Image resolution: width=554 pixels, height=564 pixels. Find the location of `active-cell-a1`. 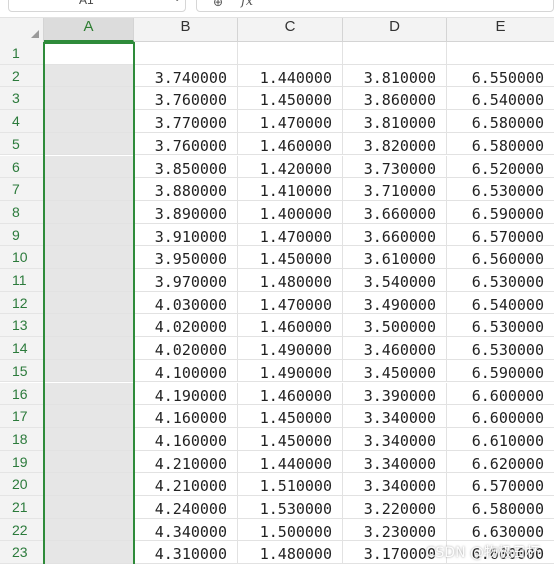

active-cell-a1 is located at coordinates (89, 53).